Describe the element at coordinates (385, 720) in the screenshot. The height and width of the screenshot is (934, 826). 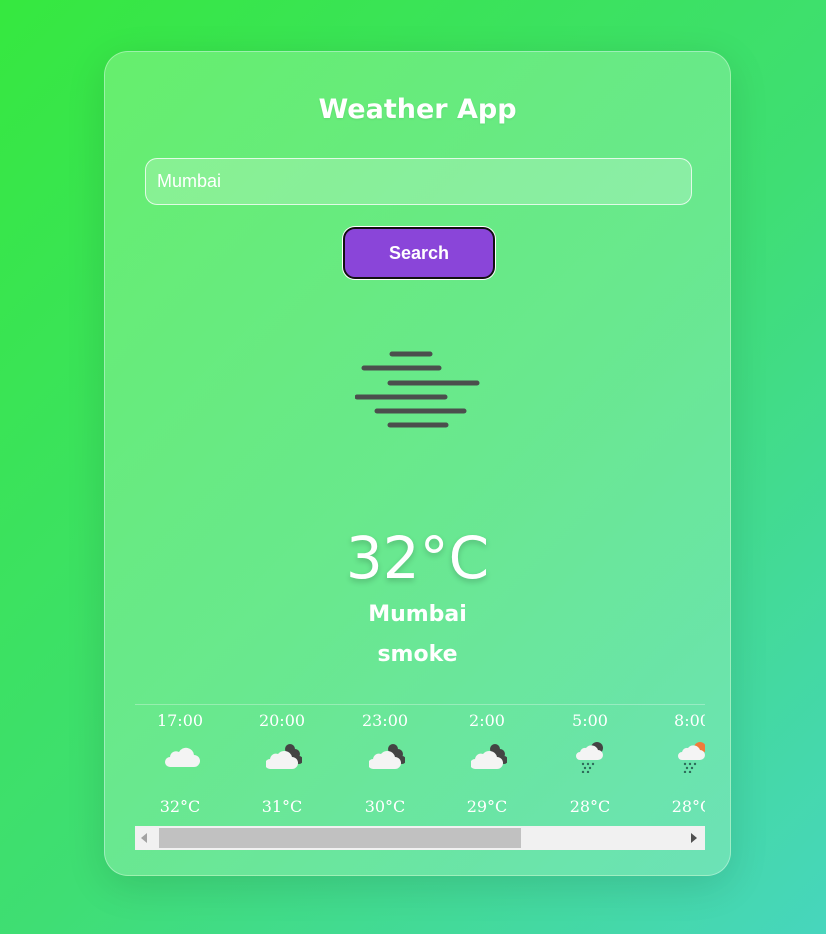
I see `forecast-time: 23:00` at that location.